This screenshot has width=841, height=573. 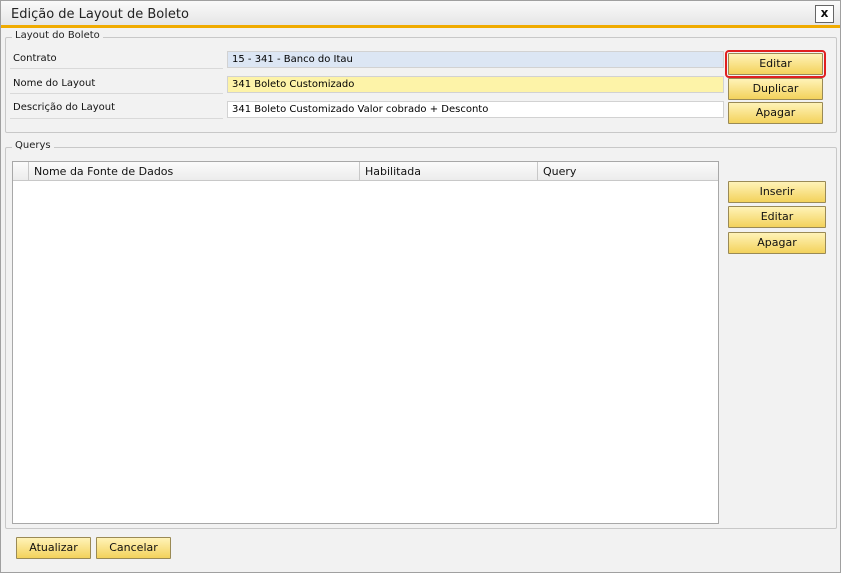 I want to click on edit-query-button: Editar, so click(x=777, y=217).